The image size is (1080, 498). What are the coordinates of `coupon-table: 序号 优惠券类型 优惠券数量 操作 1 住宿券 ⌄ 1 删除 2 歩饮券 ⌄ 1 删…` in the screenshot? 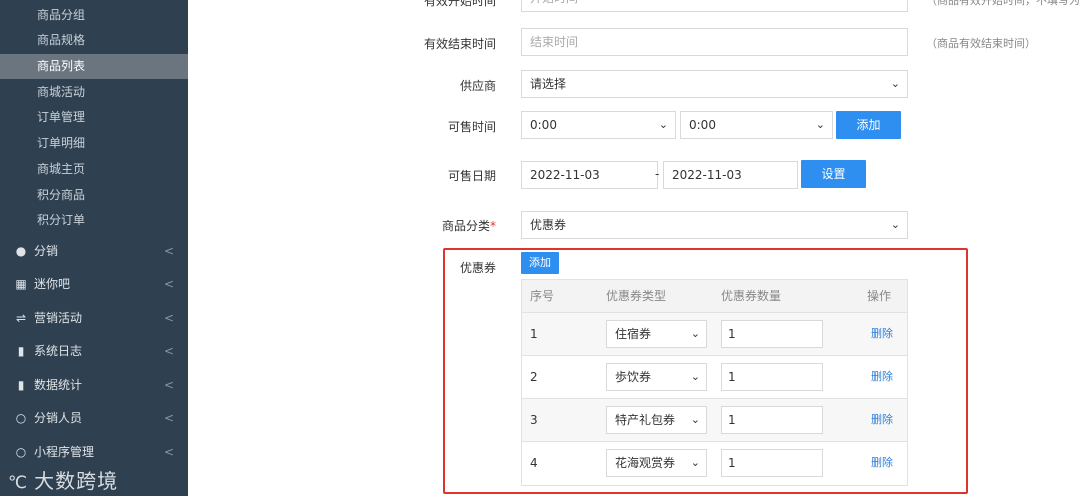 It's located at (714, 382).